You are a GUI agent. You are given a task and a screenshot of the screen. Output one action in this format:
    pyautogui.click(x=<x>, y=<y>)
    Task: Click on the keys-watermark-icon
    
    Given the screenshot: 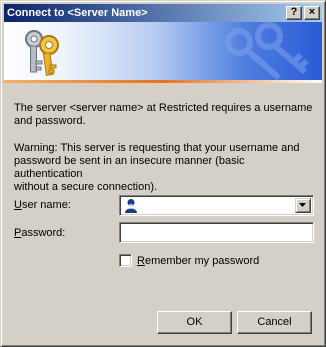 What is the action you would take?
    pyautogui.click(x=267, y=51)
    